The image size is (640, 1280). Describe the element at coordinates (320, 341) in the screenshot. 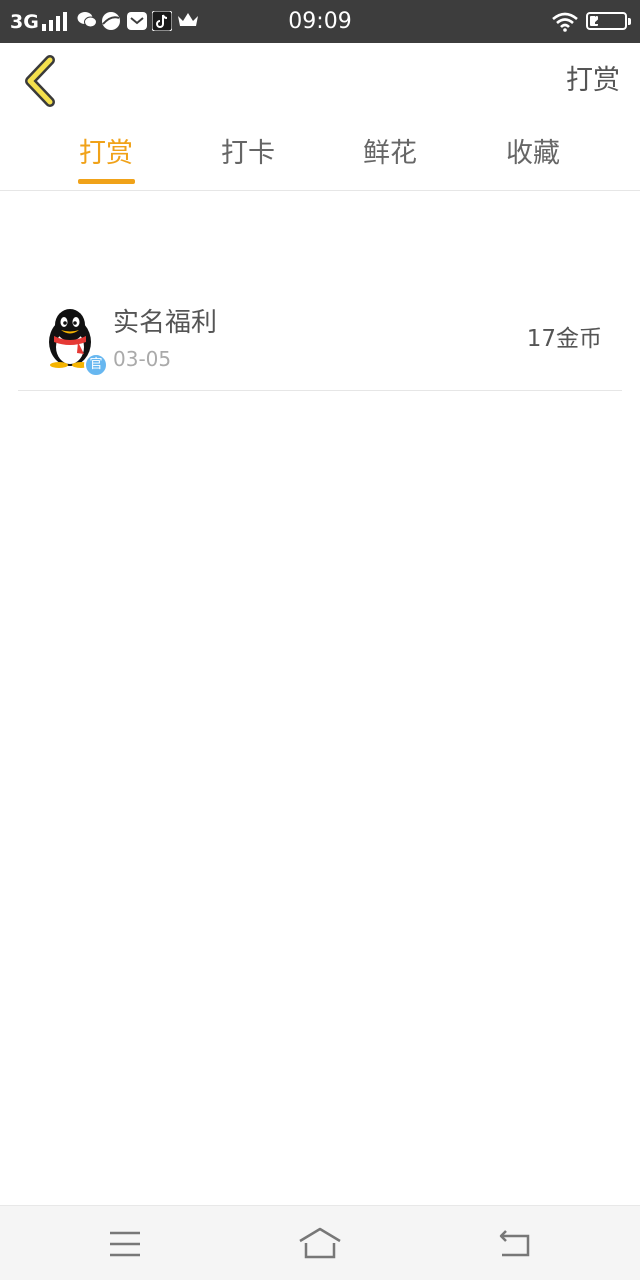

I see `list-item: 官 实名福利 03-05 17金币` at that location.